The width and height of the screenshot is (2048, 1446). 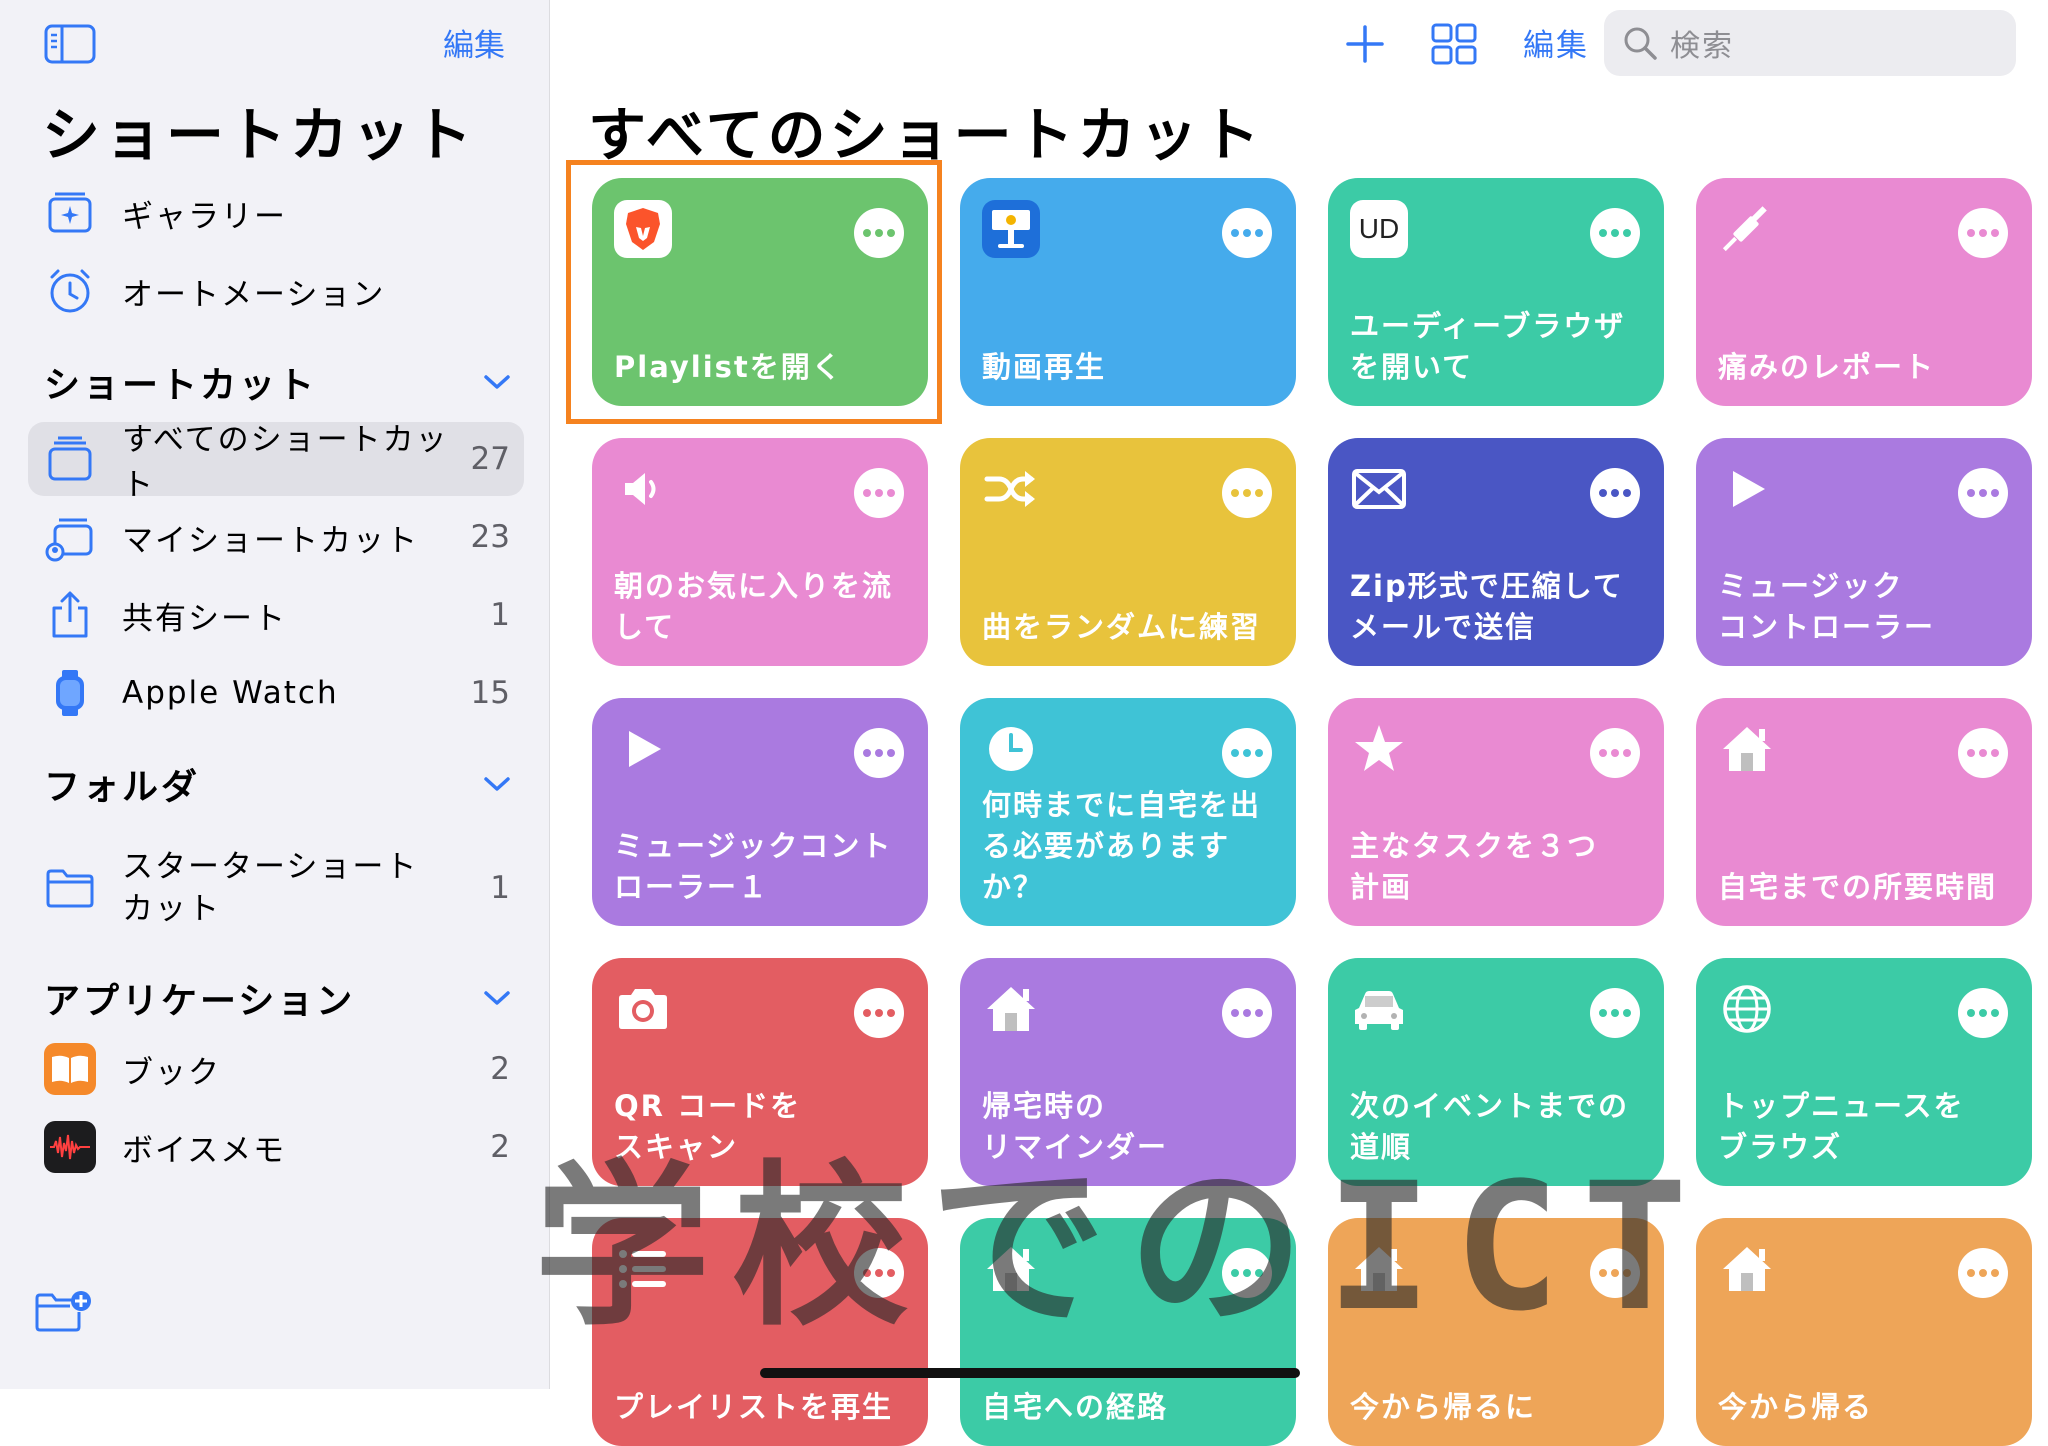 I want to click on folder-icon, so click(x=70, y=888).